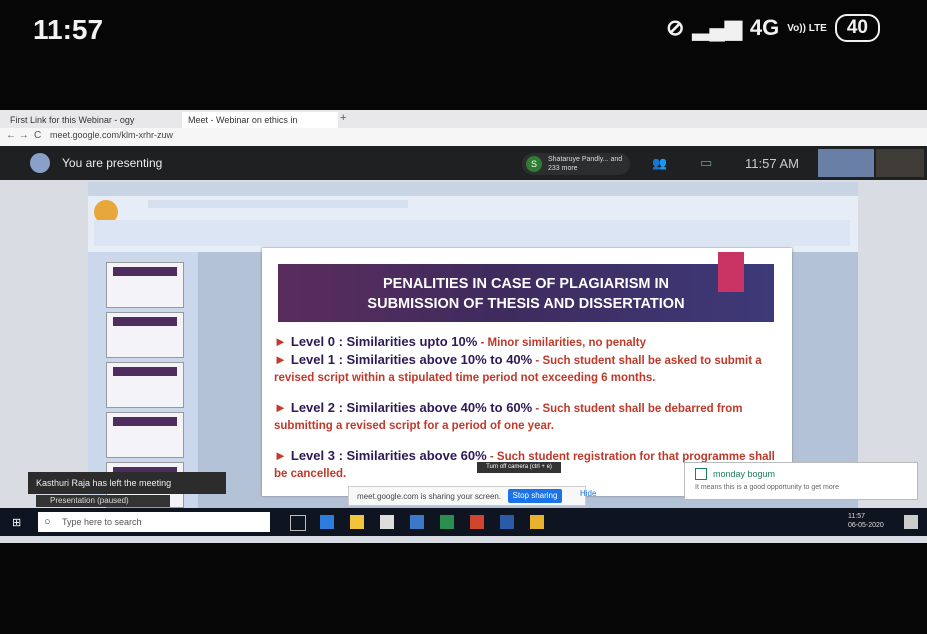  What do you see at coordinates (357, 522) in the screenshot?
I see `file-explorer-icon` at bounding box center [357, 522].